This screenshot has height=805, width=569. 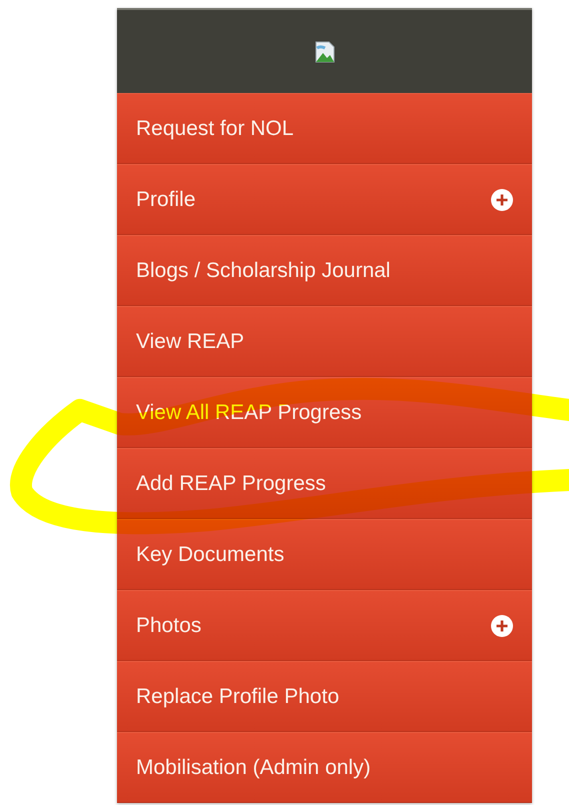 What do you see at coordinates (324, 767) in the screenshot?
I see `menu-item: Mobilisation (Admin only)` at bounding box center [324, 767].